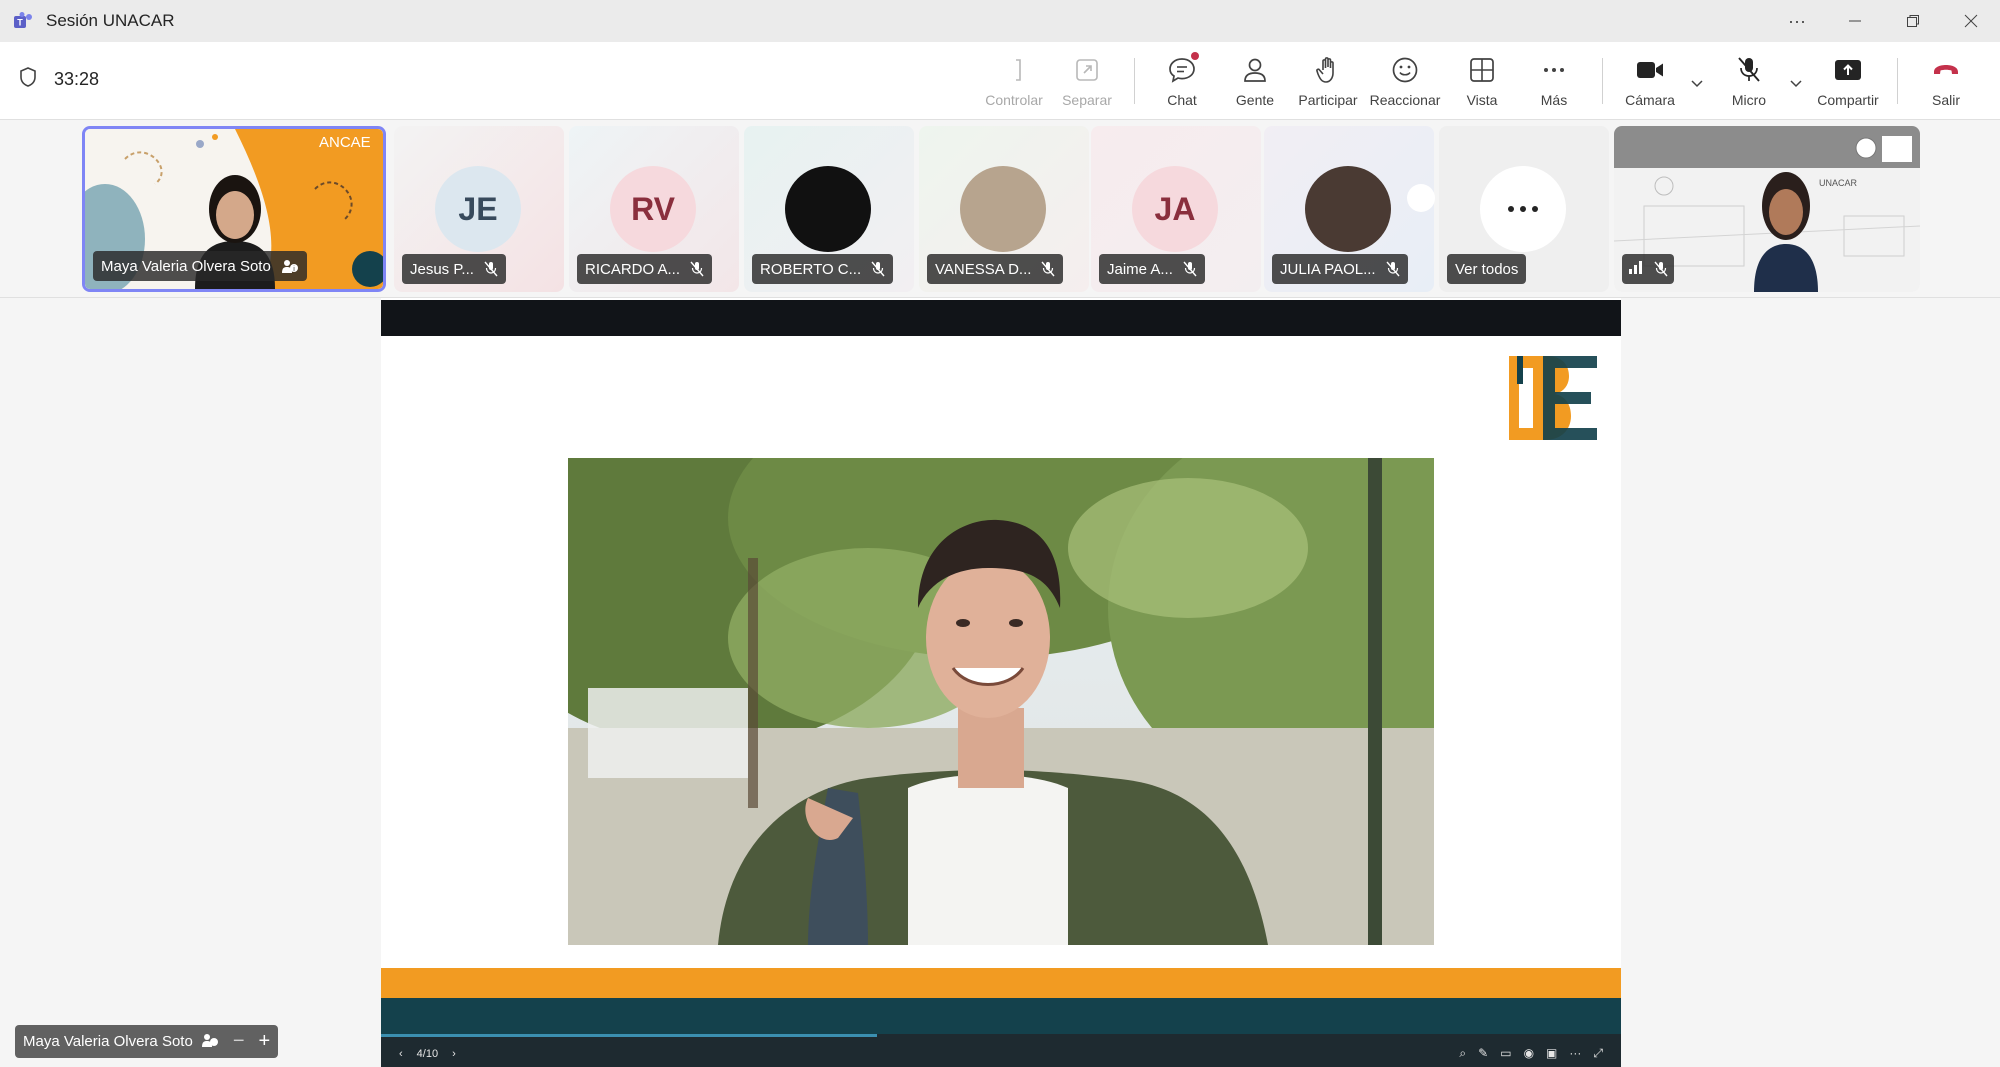 This screenshot has width=2000, height=1067. Describe the element at coordinates (1462, 1053) in the screenshot. I see `zoom-icon: ⌕` at that location.